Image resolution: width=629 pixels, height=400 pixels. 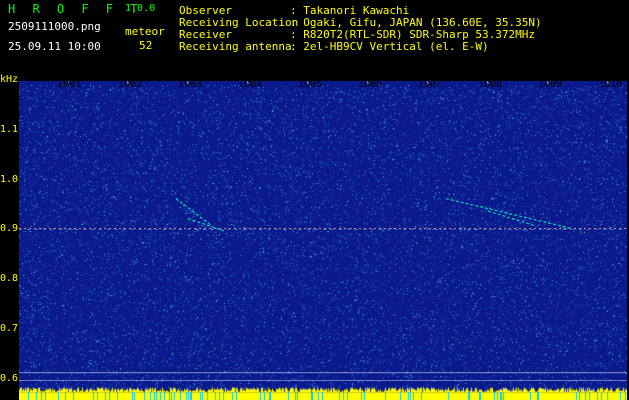 I want to click on app-version: 1.0.0, so click(x=140, y=8).